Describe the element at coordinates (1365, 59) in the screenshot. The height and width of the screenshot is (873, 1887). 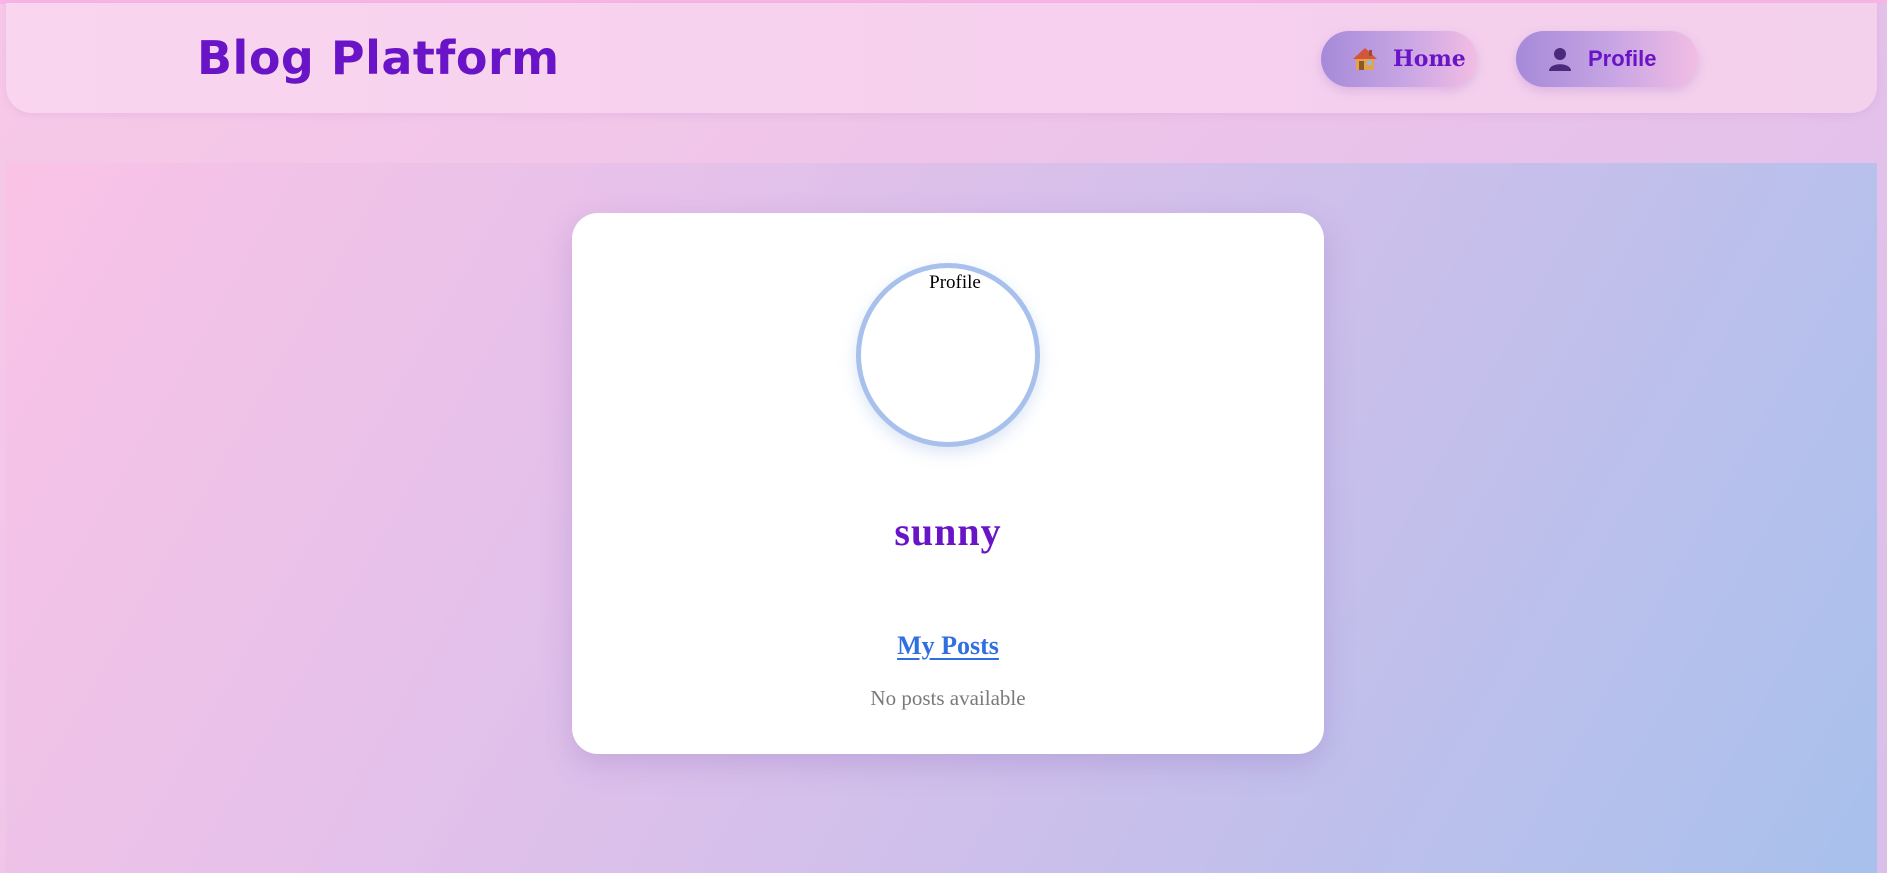
I see `house-icon` at that location.